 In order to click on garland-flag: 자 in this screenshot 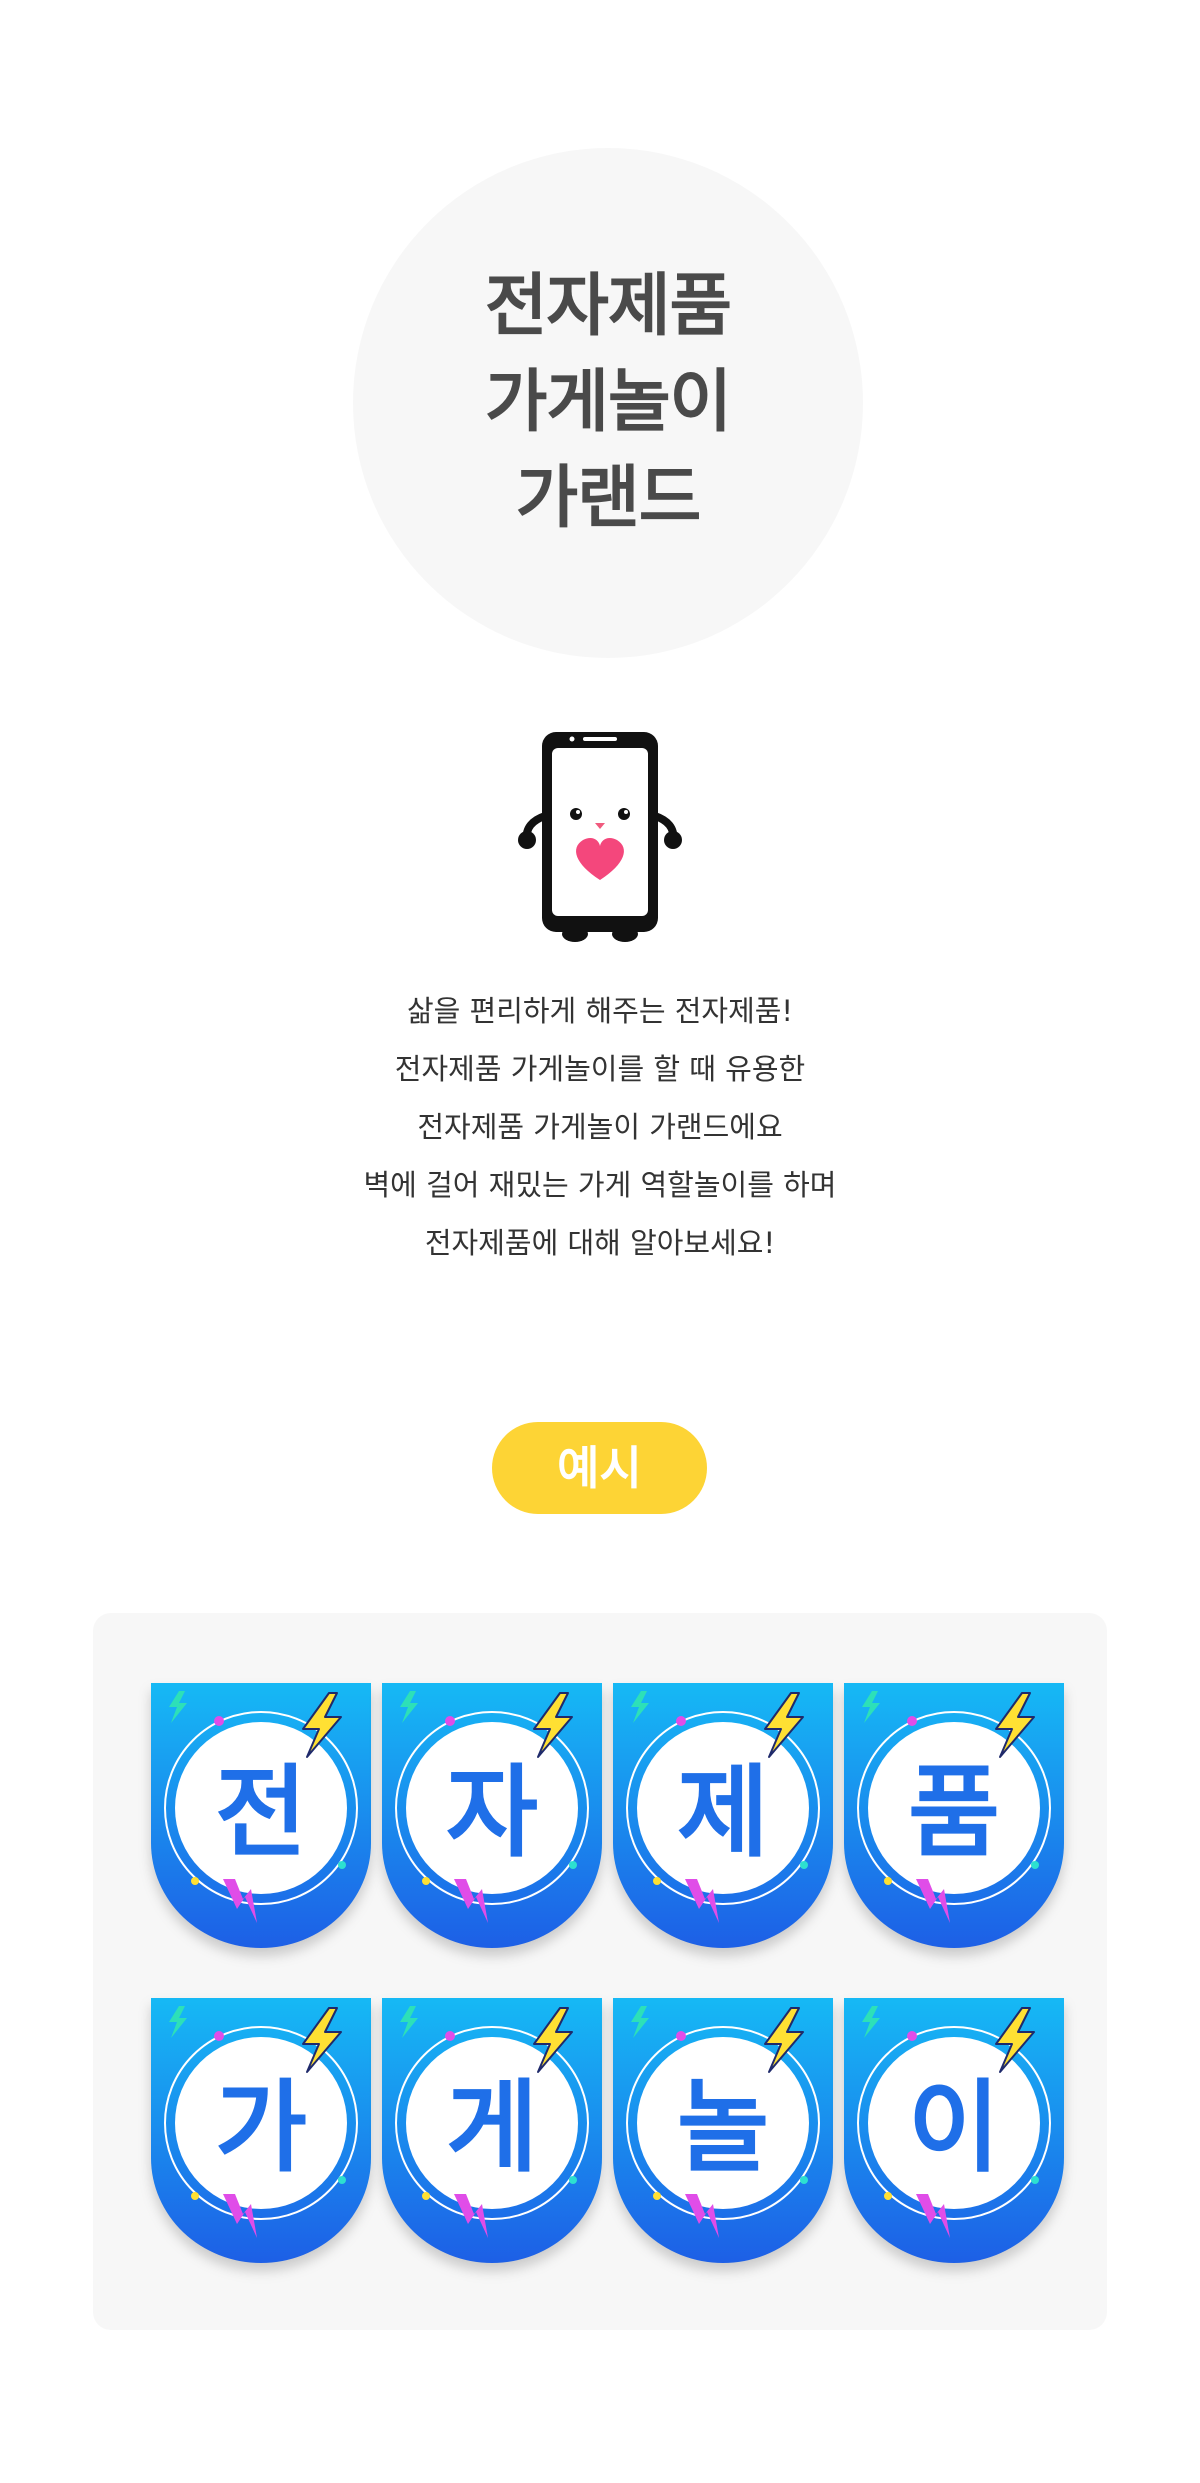, I will do `click(492, 1815)`.